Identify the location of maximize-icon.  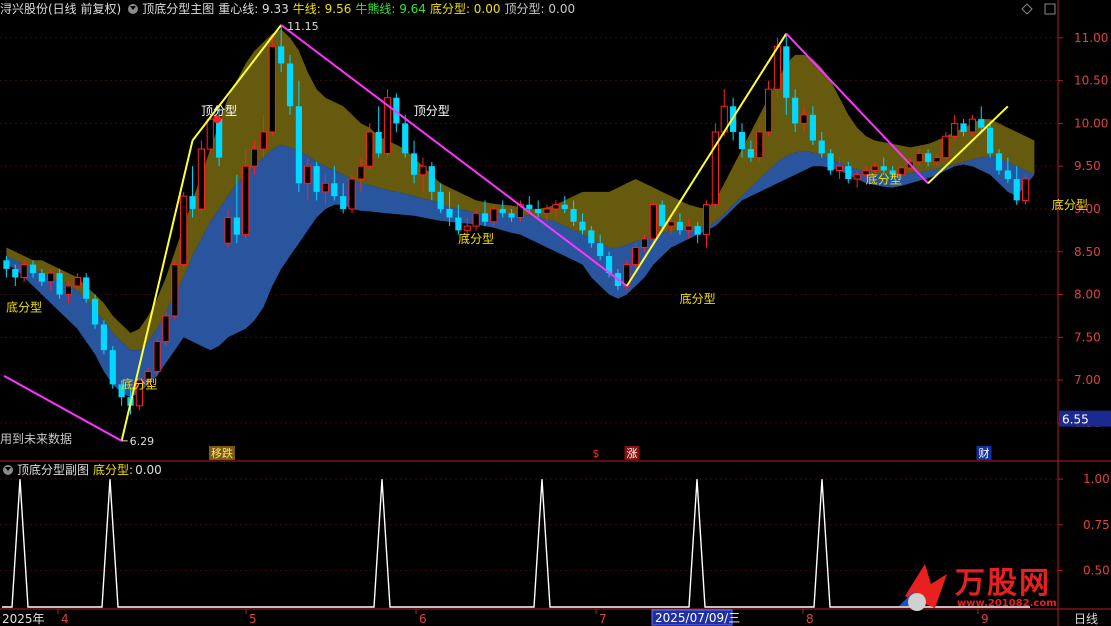
(1050, 9).